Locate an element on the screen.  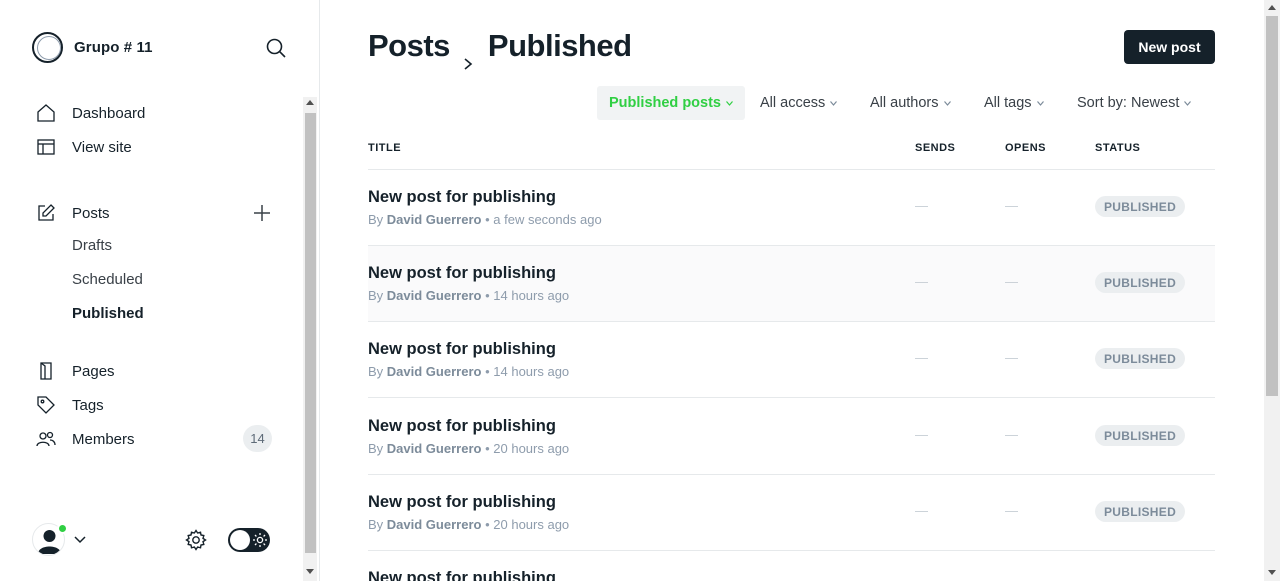
members-count-badge: 14 is located at coordinates (257, 438).